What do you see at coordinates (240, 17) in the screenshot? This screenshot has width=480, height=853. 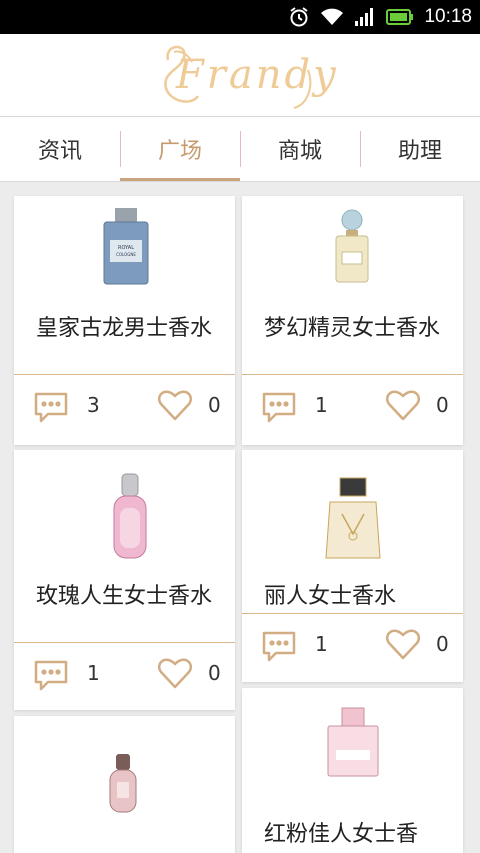 I see `status-bar: 10:18` at bounding box center [240, 17].